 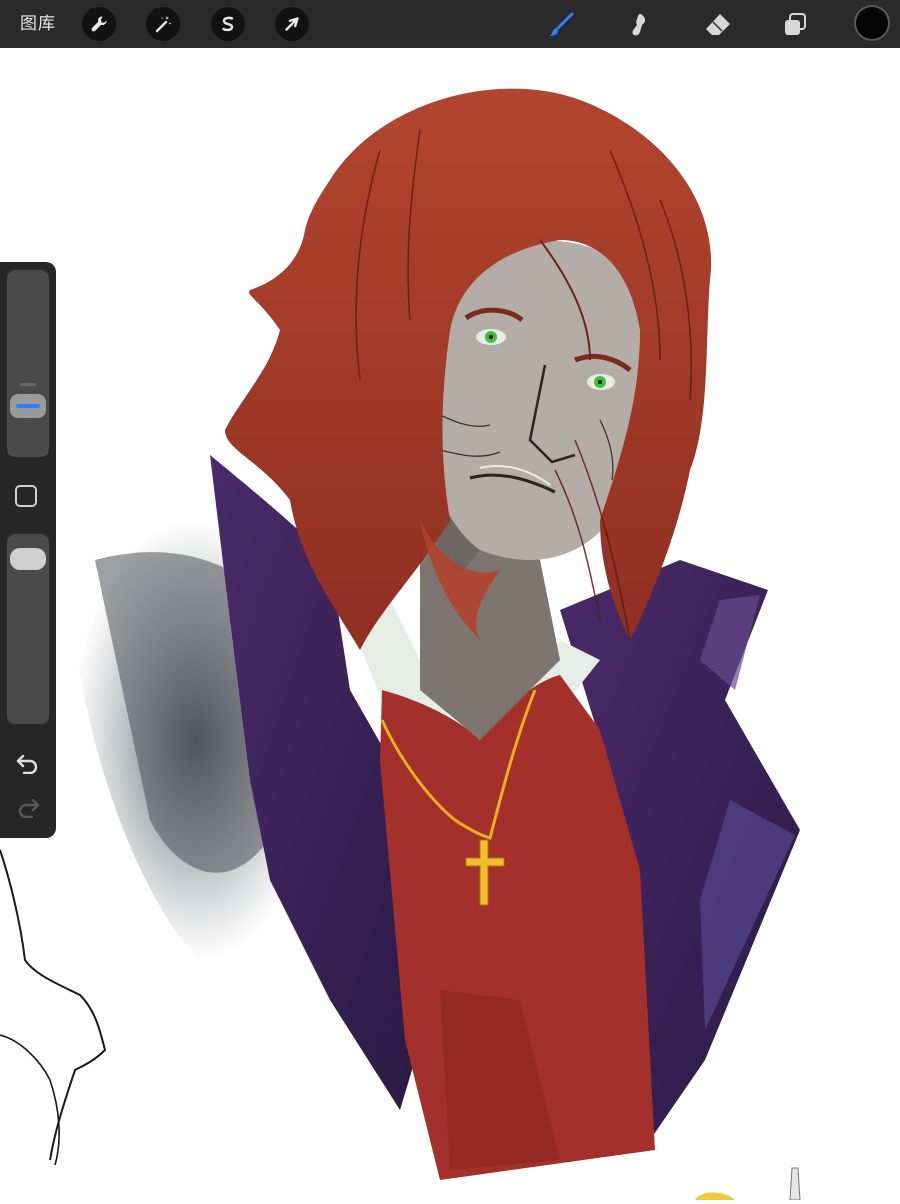 What do you see at coordinates (561, 25) in the screenshot?
I see `brush-icon` at bounding box center [561, 25].